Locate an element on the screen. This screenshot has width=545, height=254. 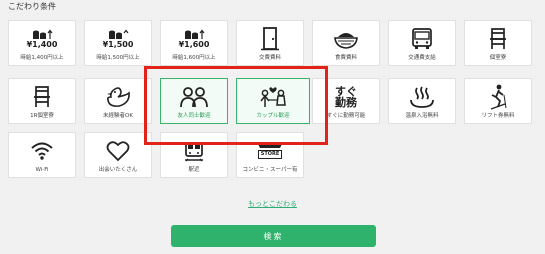
tile-wage-1400: ¥1,400 時給1,400円以上 is located at coordinates (42, 43).